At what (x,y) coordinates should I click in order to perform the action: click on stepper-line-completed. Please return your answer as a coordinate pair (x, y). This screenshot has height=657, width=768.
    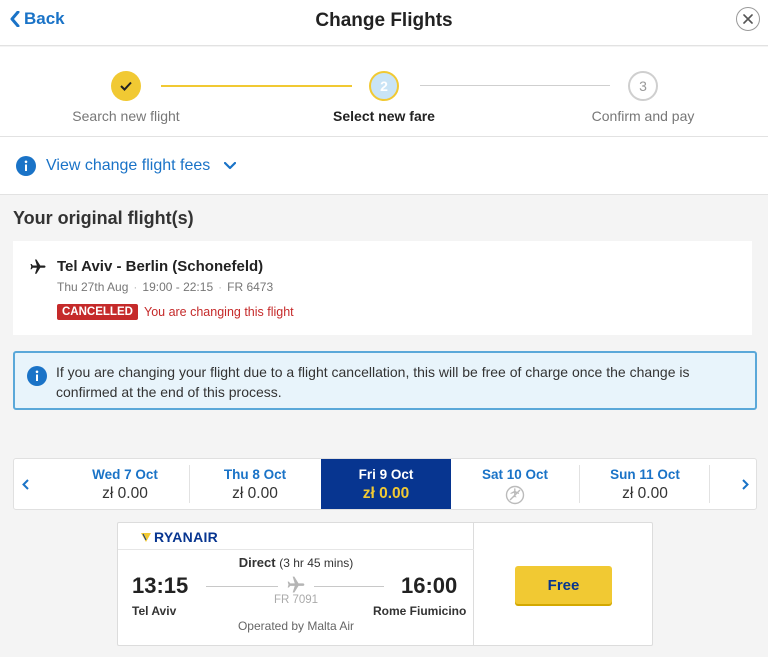
    Looking at the image, I should click on (256, 86).